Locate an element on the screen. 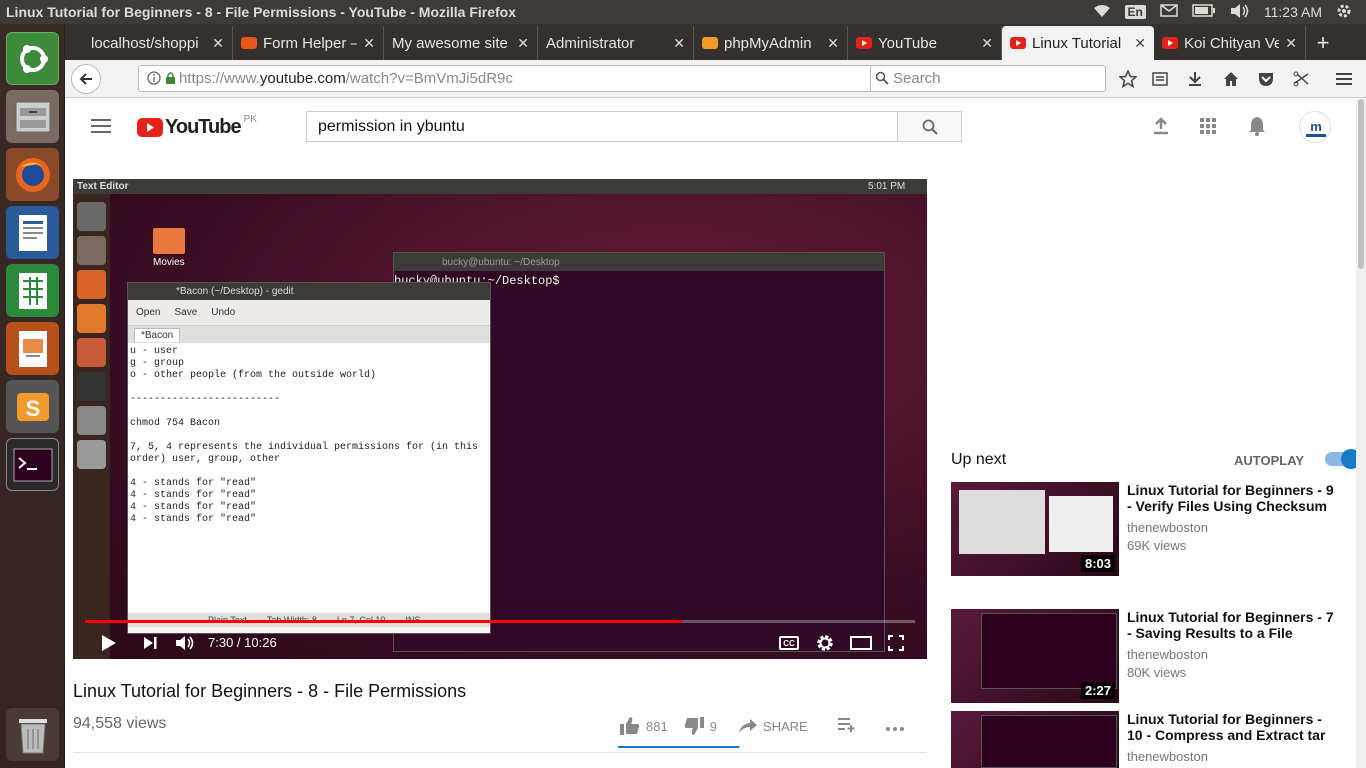  tab-form-helper: Form Helper — ✕ is located at coordinates (308, 43).